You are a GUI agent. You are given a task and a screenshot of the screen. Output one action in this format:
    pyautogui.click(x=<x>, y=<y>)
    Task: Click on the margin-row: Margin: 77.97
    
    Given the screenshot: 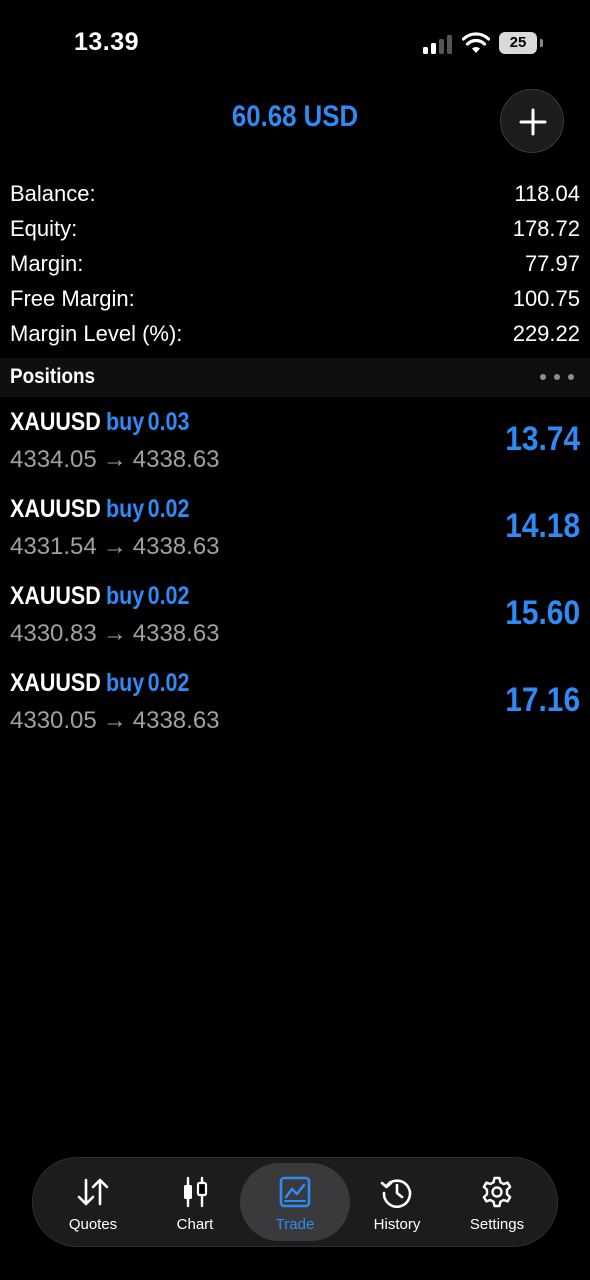 What is the action you would take?
    pyautogui.click(x=295, y=264)
    